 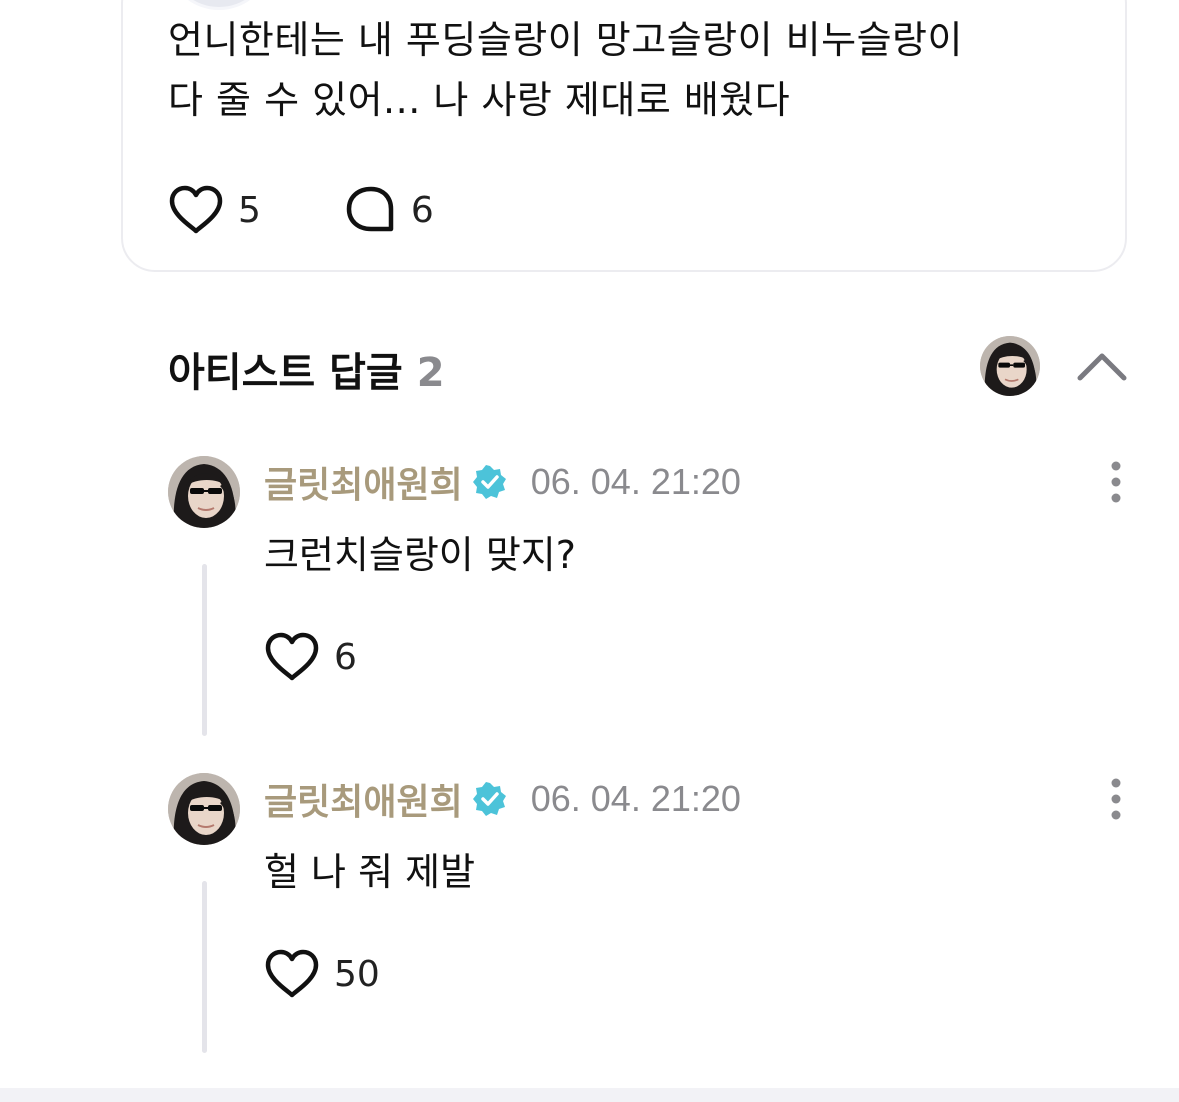 What do you see at coordinates (430, 373) in the screenshot?
I see `artist-replies-count: 2` at bounding box center [430, 373].